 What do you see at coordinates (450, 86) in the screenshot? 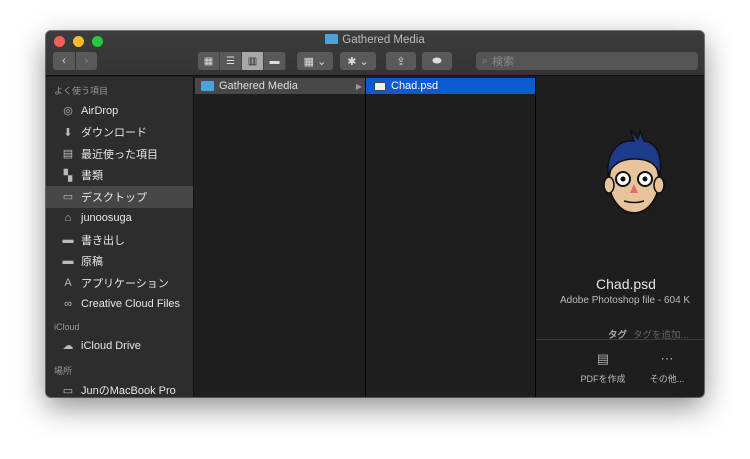
I see `list-item-chad-psd: Chad.psd` at bounding box center [450, 86].